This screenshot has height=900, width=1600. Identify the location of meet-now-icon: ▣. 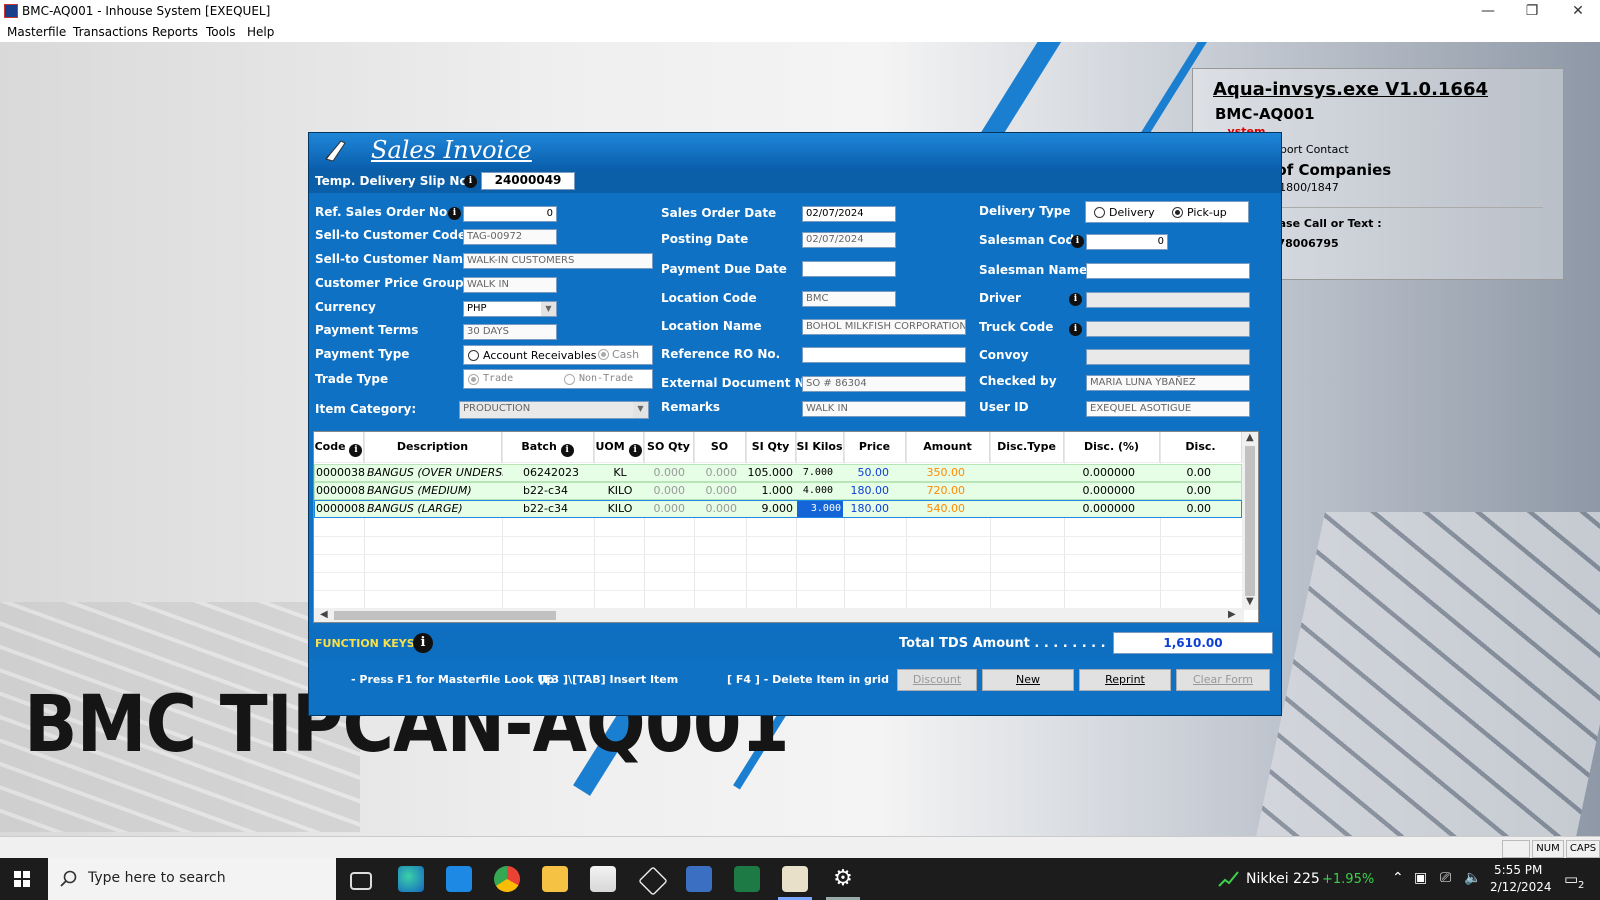
(1420, 878).